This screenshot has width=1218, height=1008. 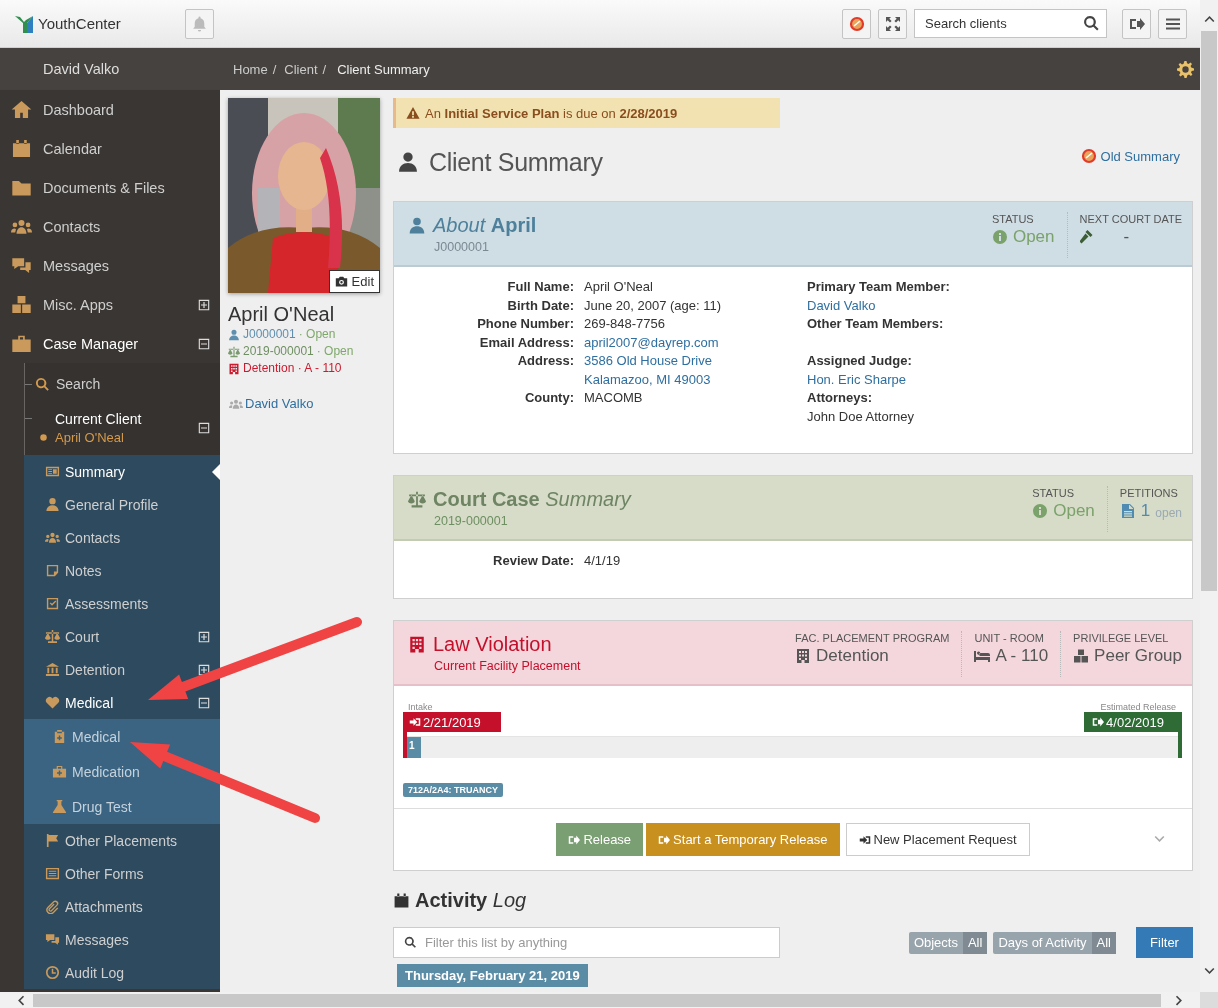 I want to click on placement-text: Detention · A - 110, so click(x=292, y=368).